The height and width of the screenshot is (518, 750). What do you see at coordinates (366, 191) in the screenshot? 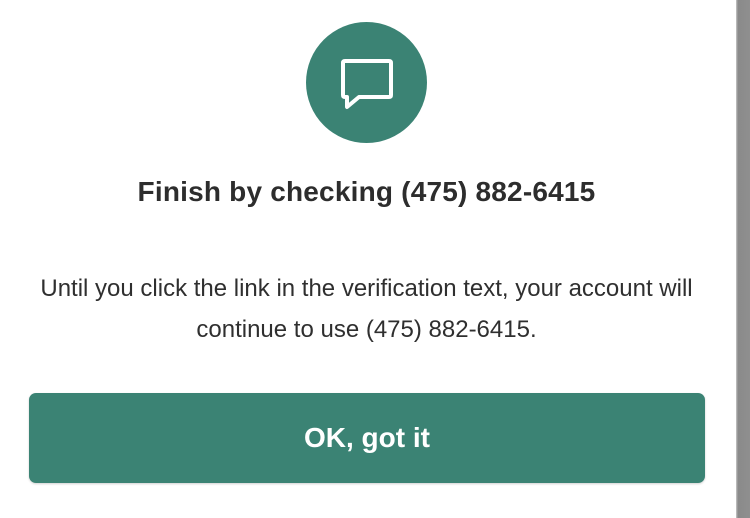
I see `dialog-title: Finish by checking (475) 882-6415` at bounding box center [366, 191].